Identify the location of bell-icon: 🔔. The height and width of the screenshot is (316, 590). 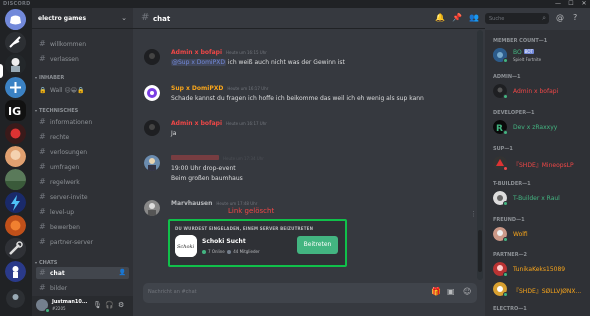
(440, 17).